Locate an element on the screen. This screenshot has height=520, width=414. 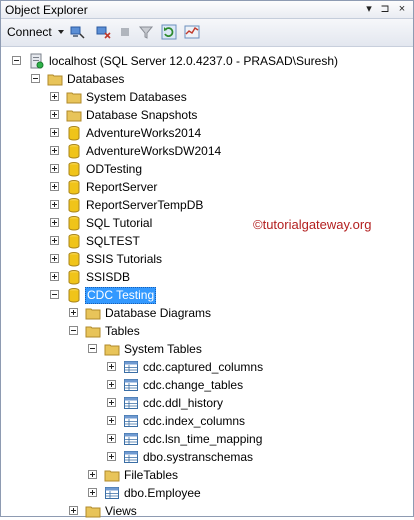
tree-node-database-snapshots: Database Snapshots is located at coordinates (207, 115).